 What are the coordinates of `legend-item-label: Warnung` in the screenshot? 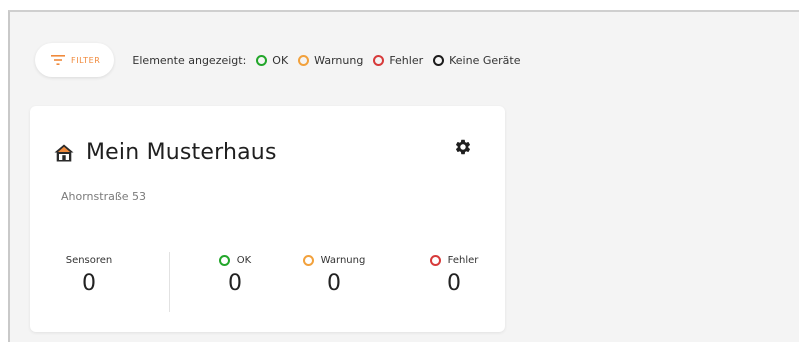 It's located at (339, 60).